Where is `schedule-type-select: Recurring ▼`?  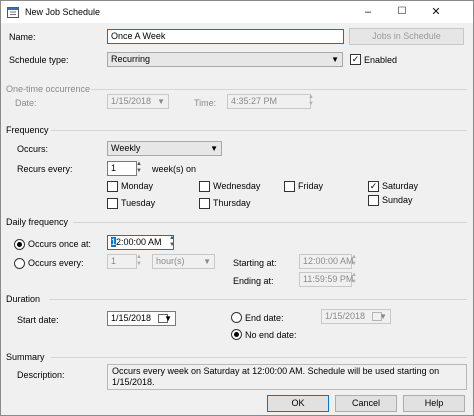 schedule-type-select: Recurring ▼ is located at coordinates (225, 59).